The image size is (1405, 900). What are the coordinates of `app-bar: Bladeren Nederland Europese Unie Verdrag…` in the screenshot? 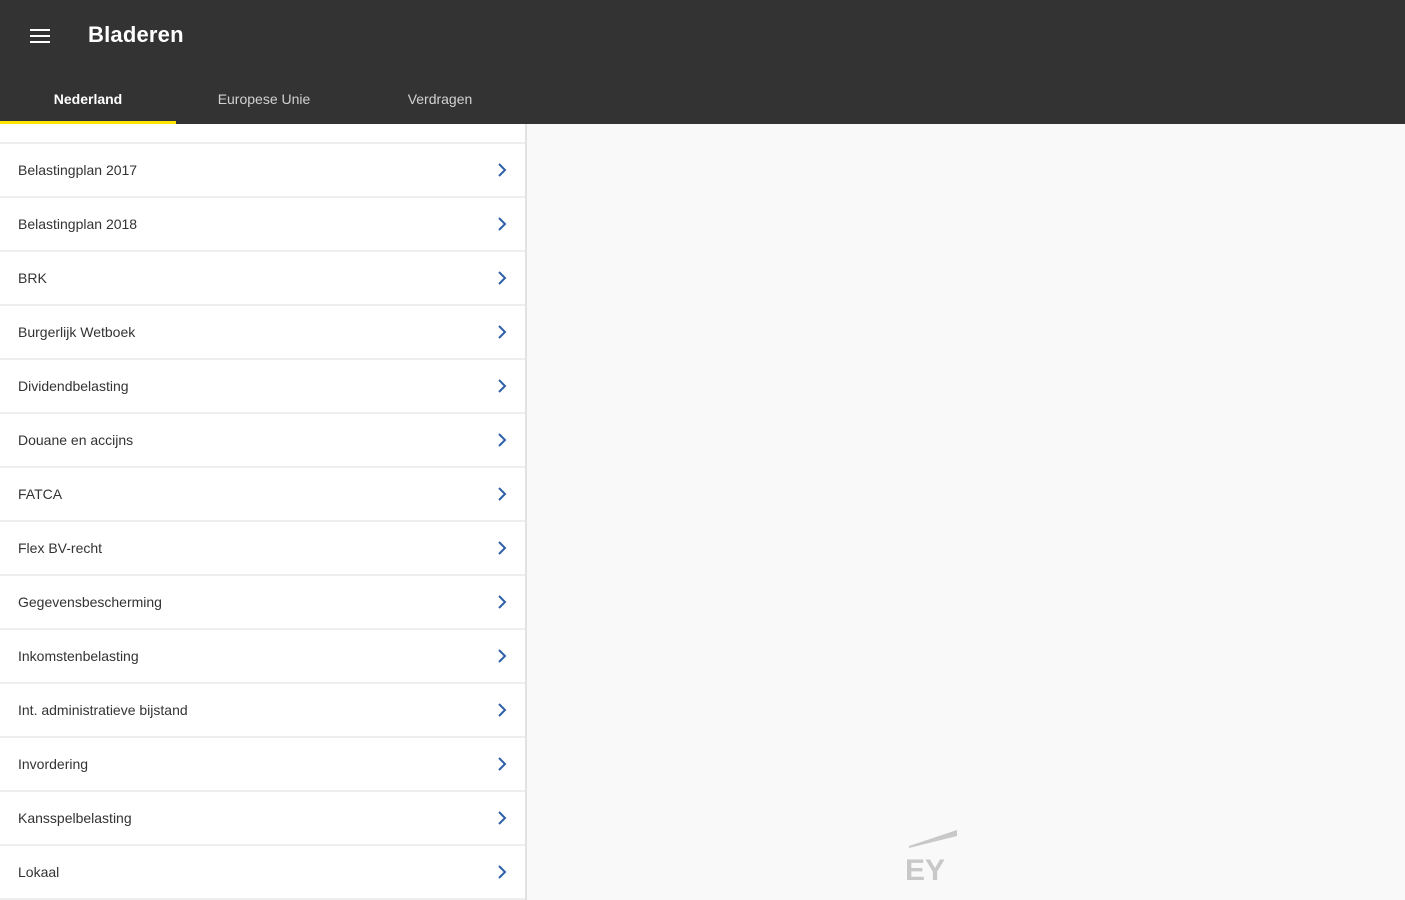 It's located at (702, 62).